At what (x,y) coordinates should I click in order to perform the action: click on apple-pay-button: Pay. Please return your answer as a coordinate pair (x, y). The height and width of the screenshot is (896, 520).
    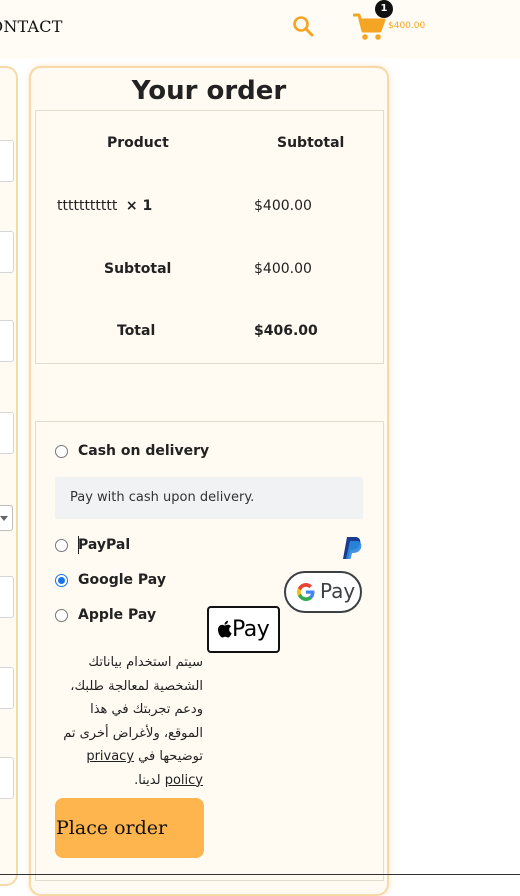
    Looking at the image, I should click on (243, 629).